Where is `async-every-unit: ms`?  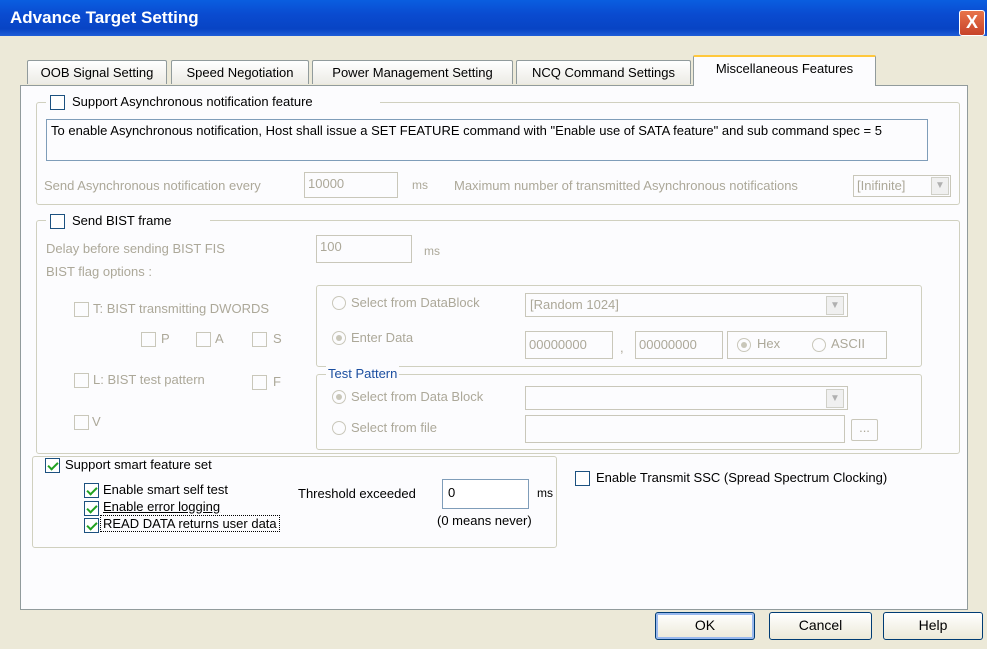 async-every-unit: ms is located at coordinates (420, 185).